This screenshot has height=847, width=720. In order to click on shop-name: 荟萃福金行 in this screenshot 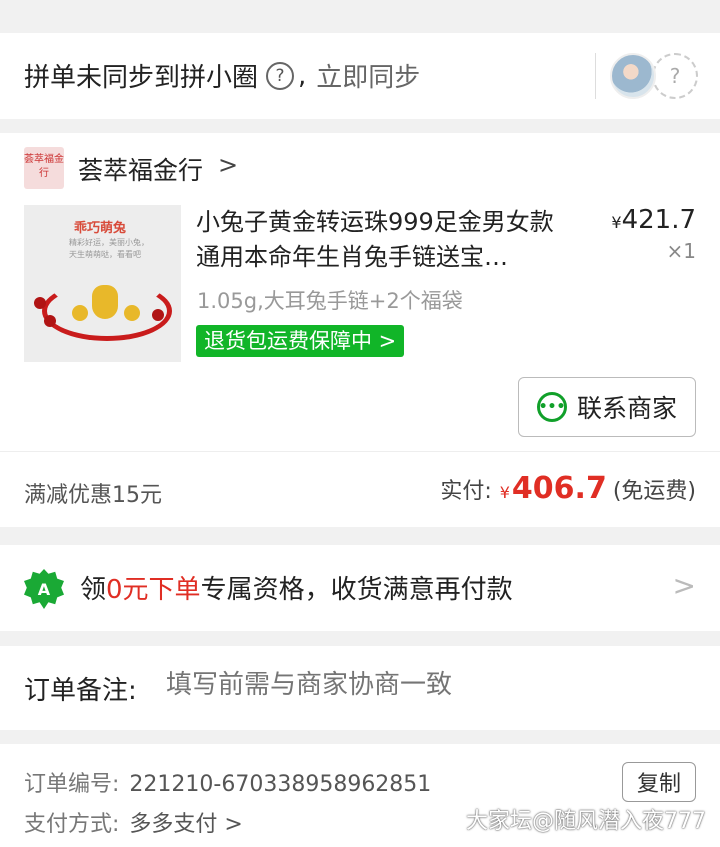, I will do `click(140, 169)`.